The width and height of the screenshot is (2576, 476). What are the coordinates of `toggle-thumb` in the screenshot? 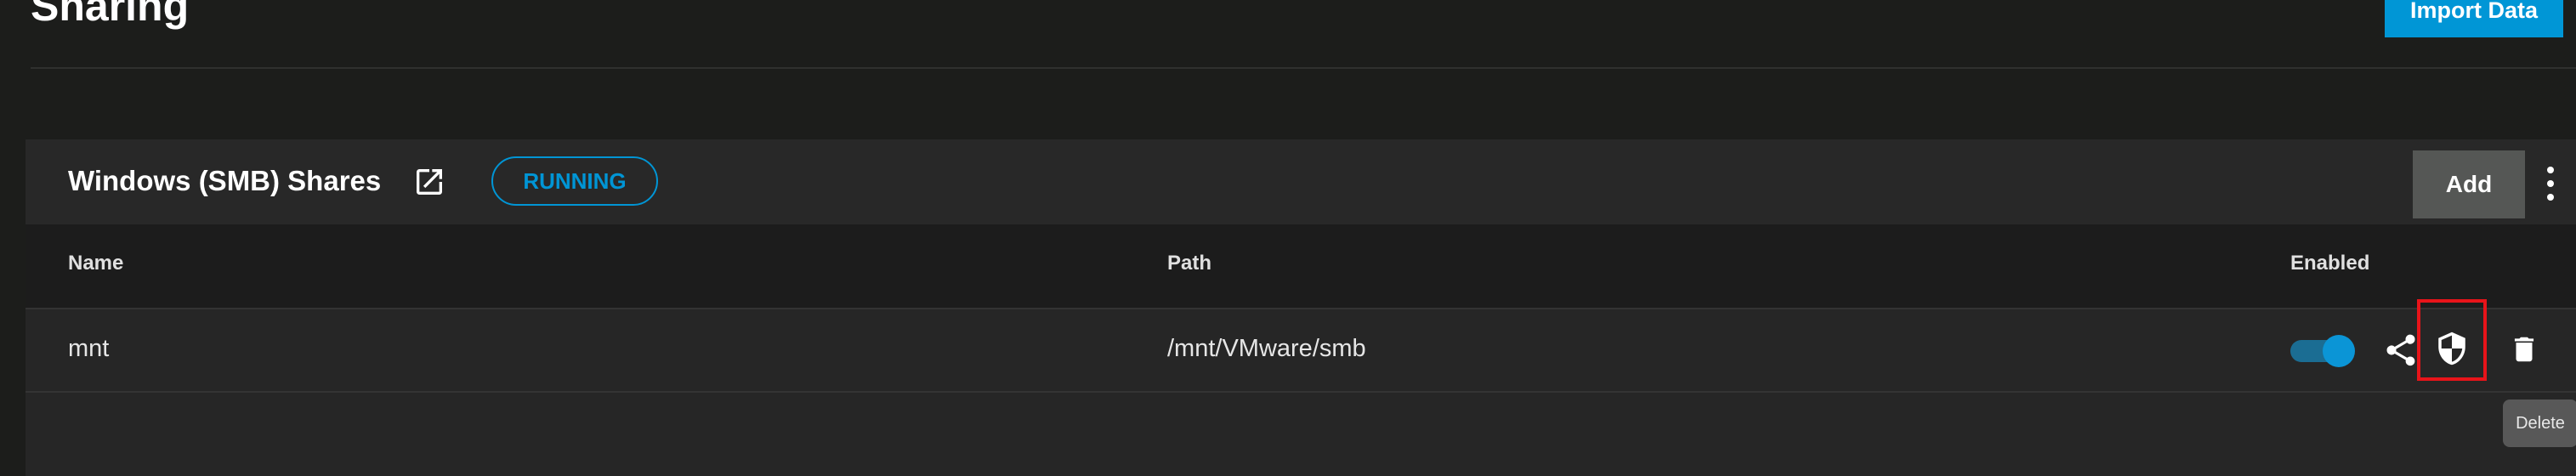 It's located at (2339, 351).